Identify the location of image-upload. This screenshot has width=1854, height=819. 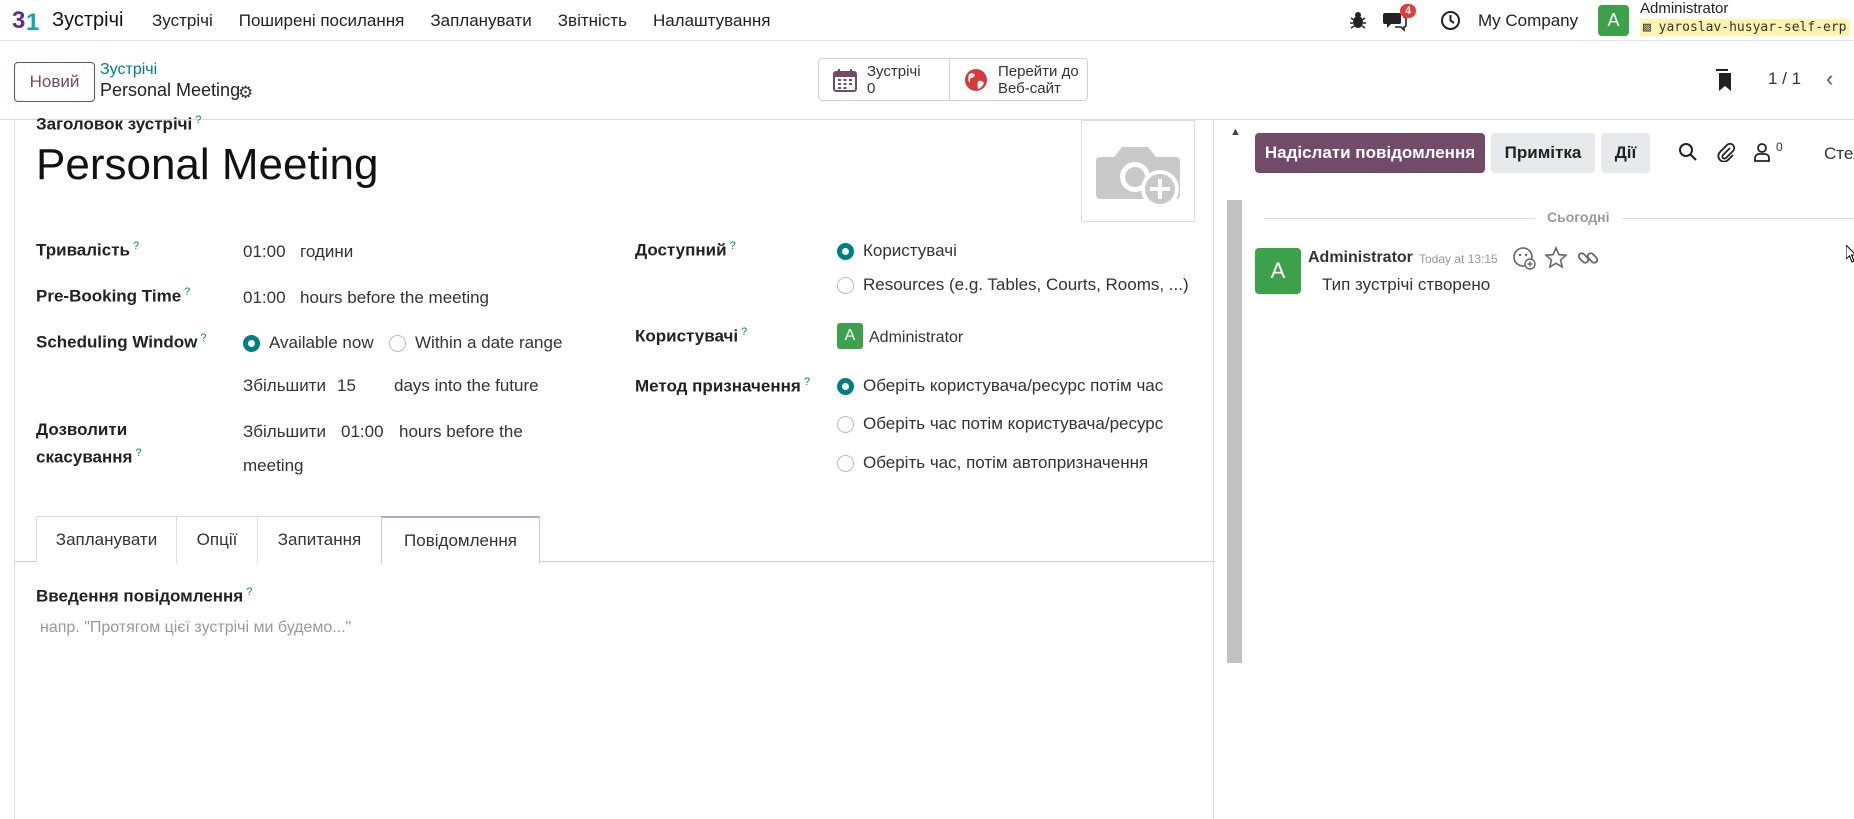
(1138, 171).